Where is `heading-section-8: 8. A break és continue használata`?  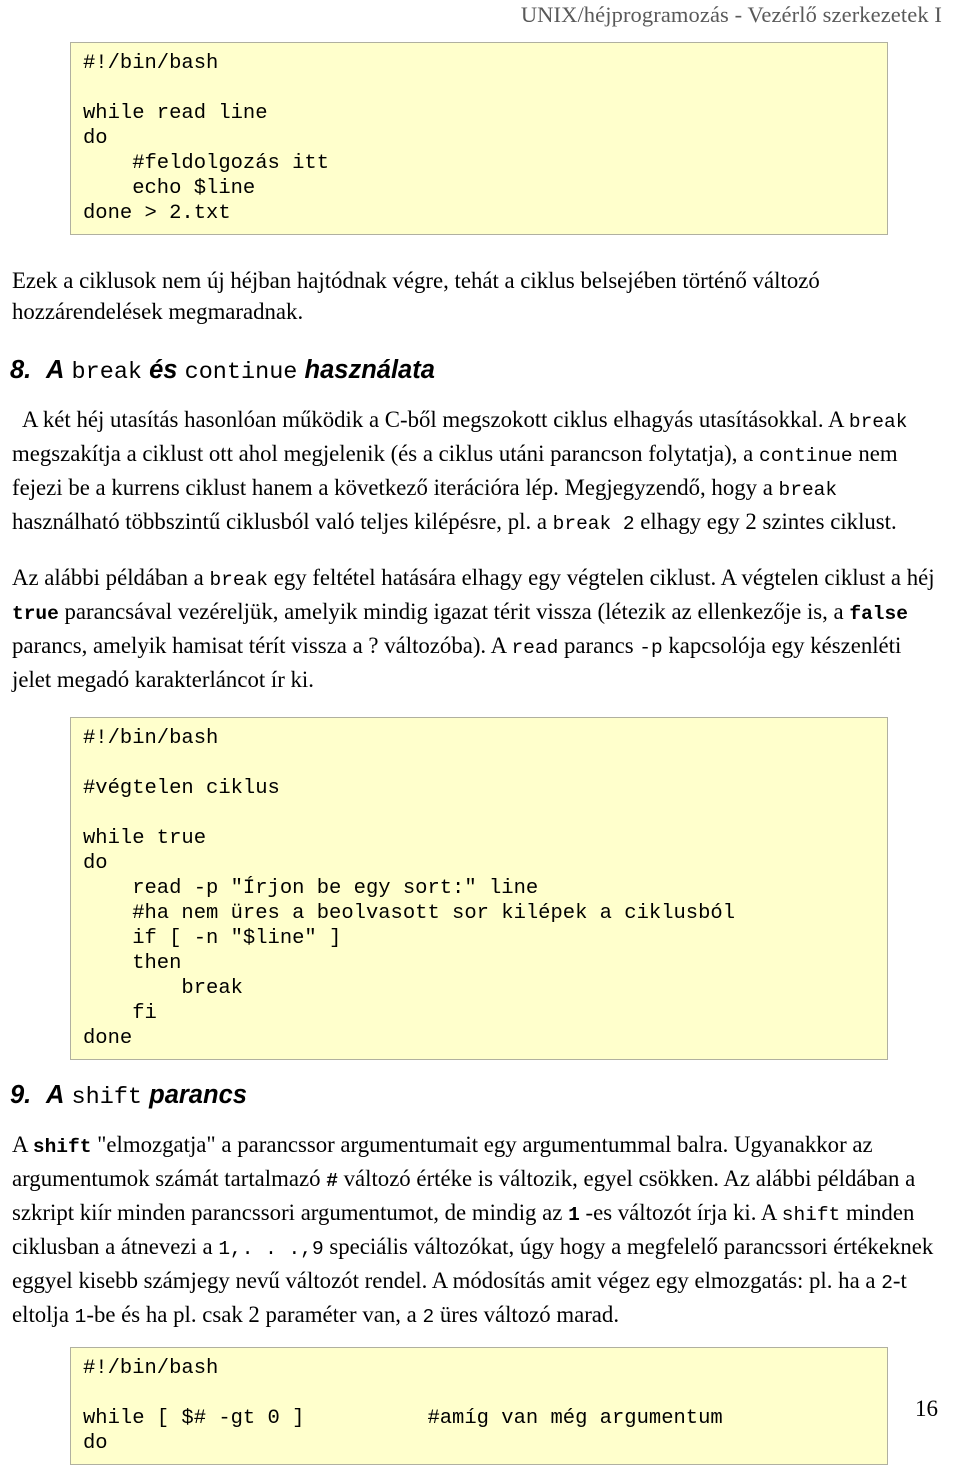
heading-section-8: 8. A break és continue használata is located at coordinates (480, 371).